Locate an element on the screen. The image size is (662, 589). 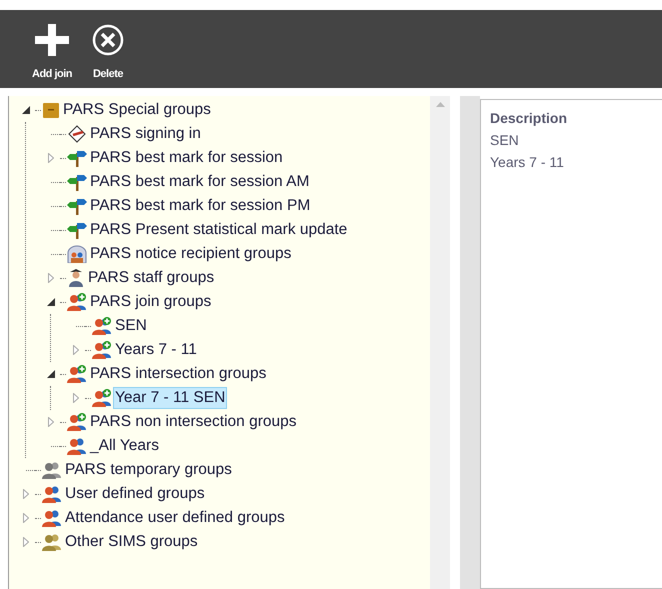
toolbar-button: Delete is located at coordinates (108, 53).